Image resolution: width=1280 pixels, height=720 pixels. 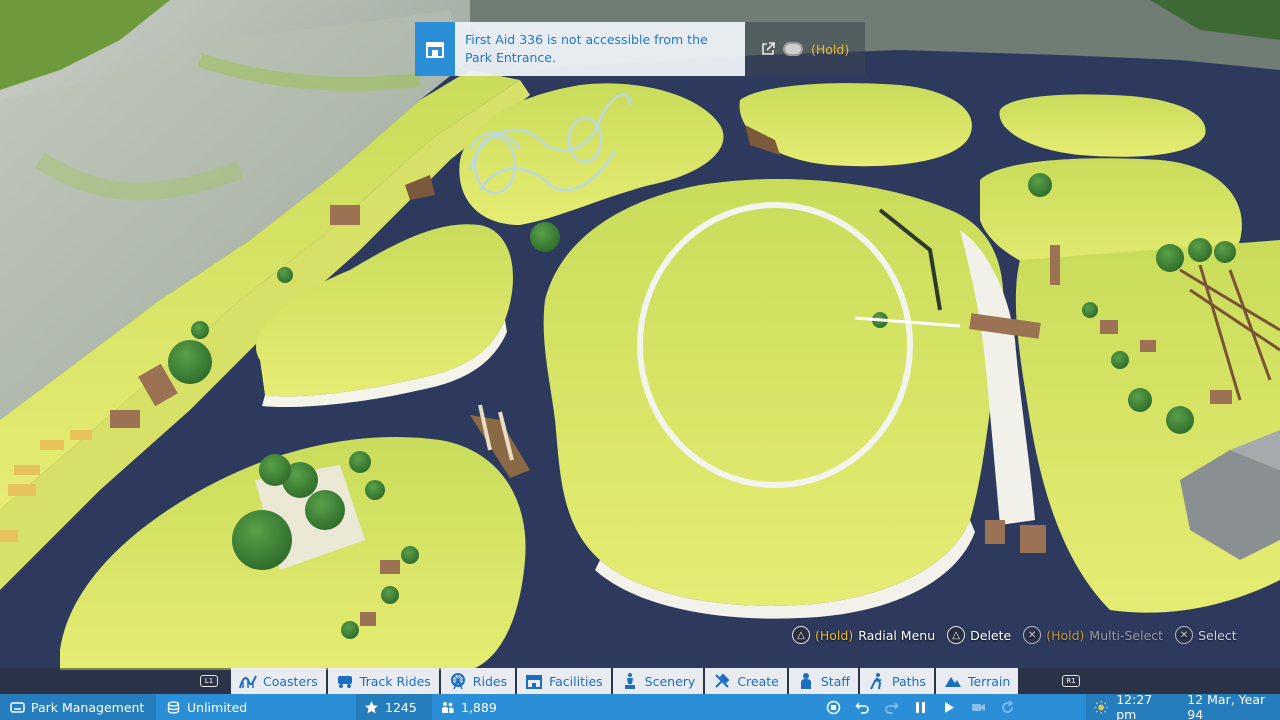 I want to click on stop-icon, so click(x=833, y=707).